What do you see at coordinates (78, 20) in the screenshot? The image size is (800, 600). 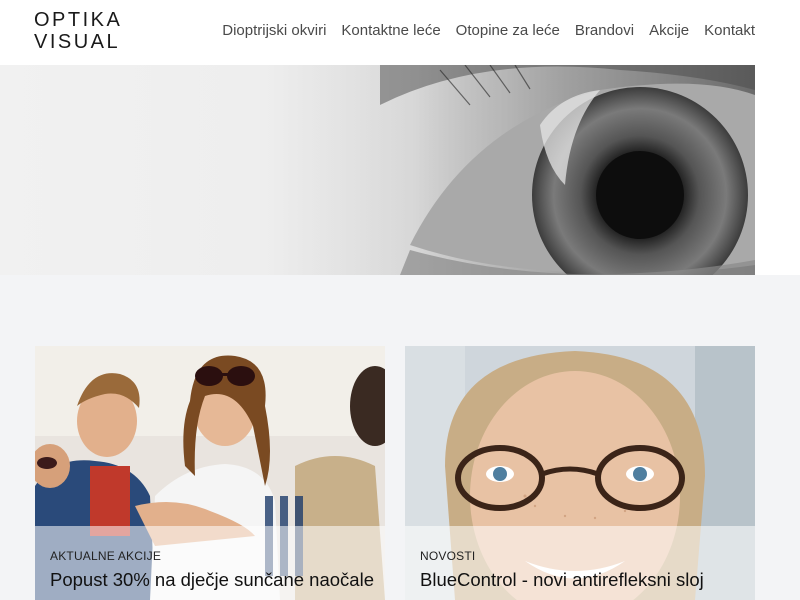 I see `logo-text-top: OPTIKA` at bounding box center [78, 20].